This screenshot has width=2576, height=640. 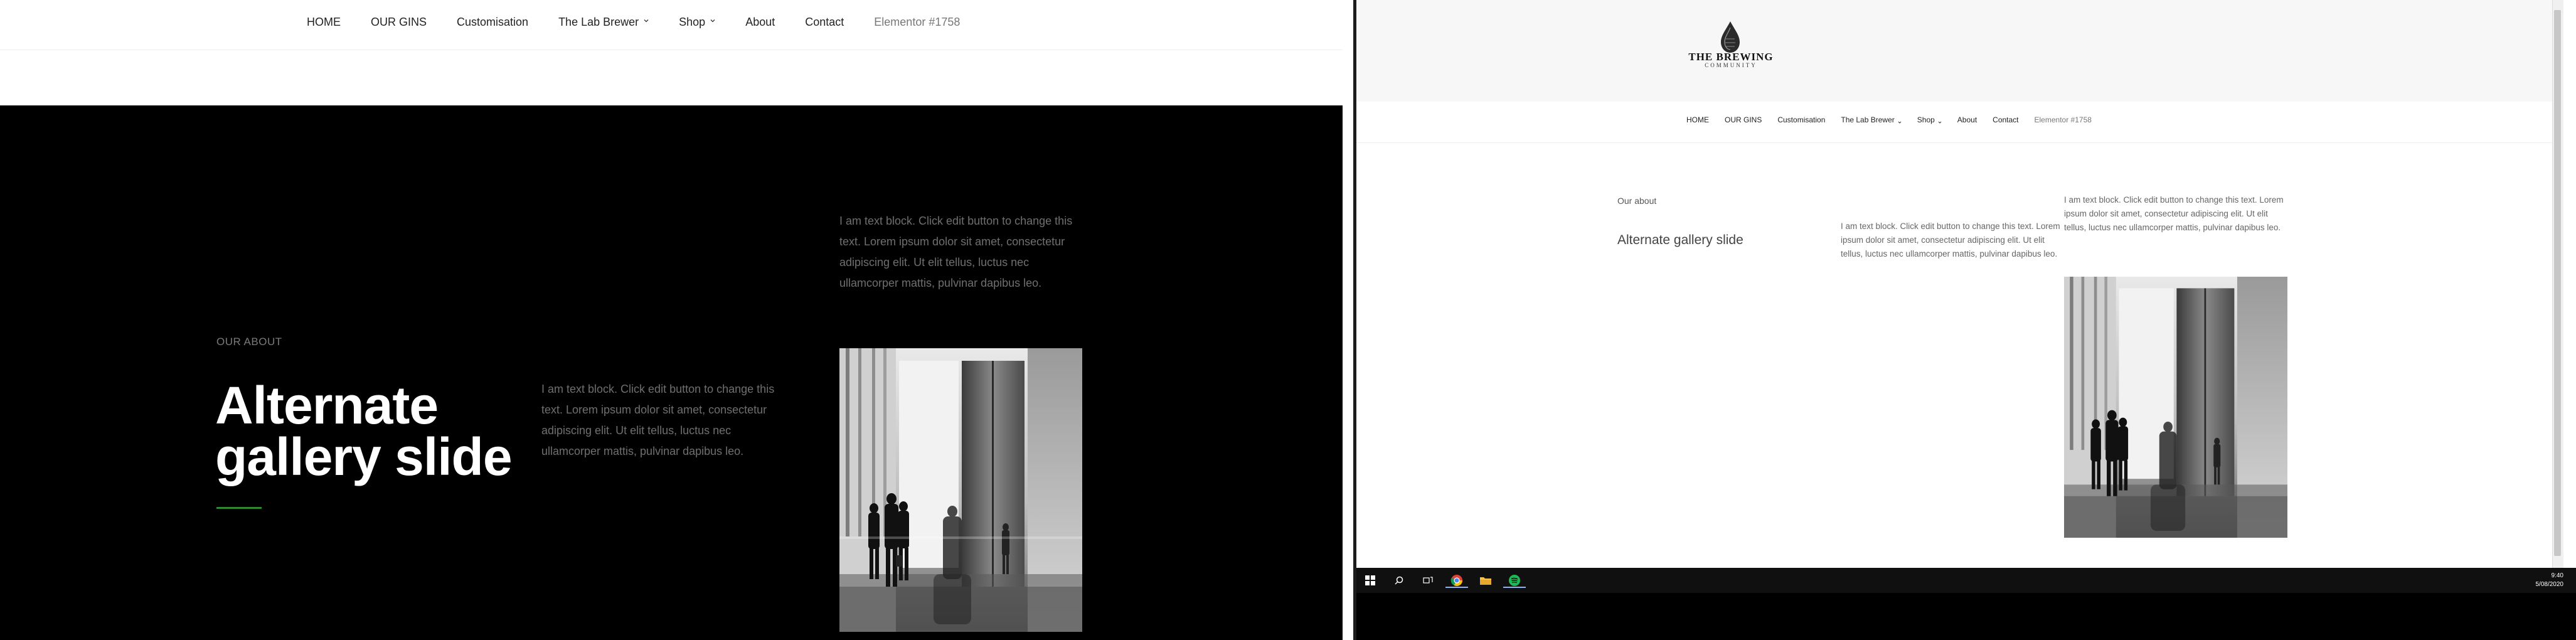 What do you see at coordinates (1400, 580) in the screenshot?
I see `search-icon` at bounding box center [1400, 580].